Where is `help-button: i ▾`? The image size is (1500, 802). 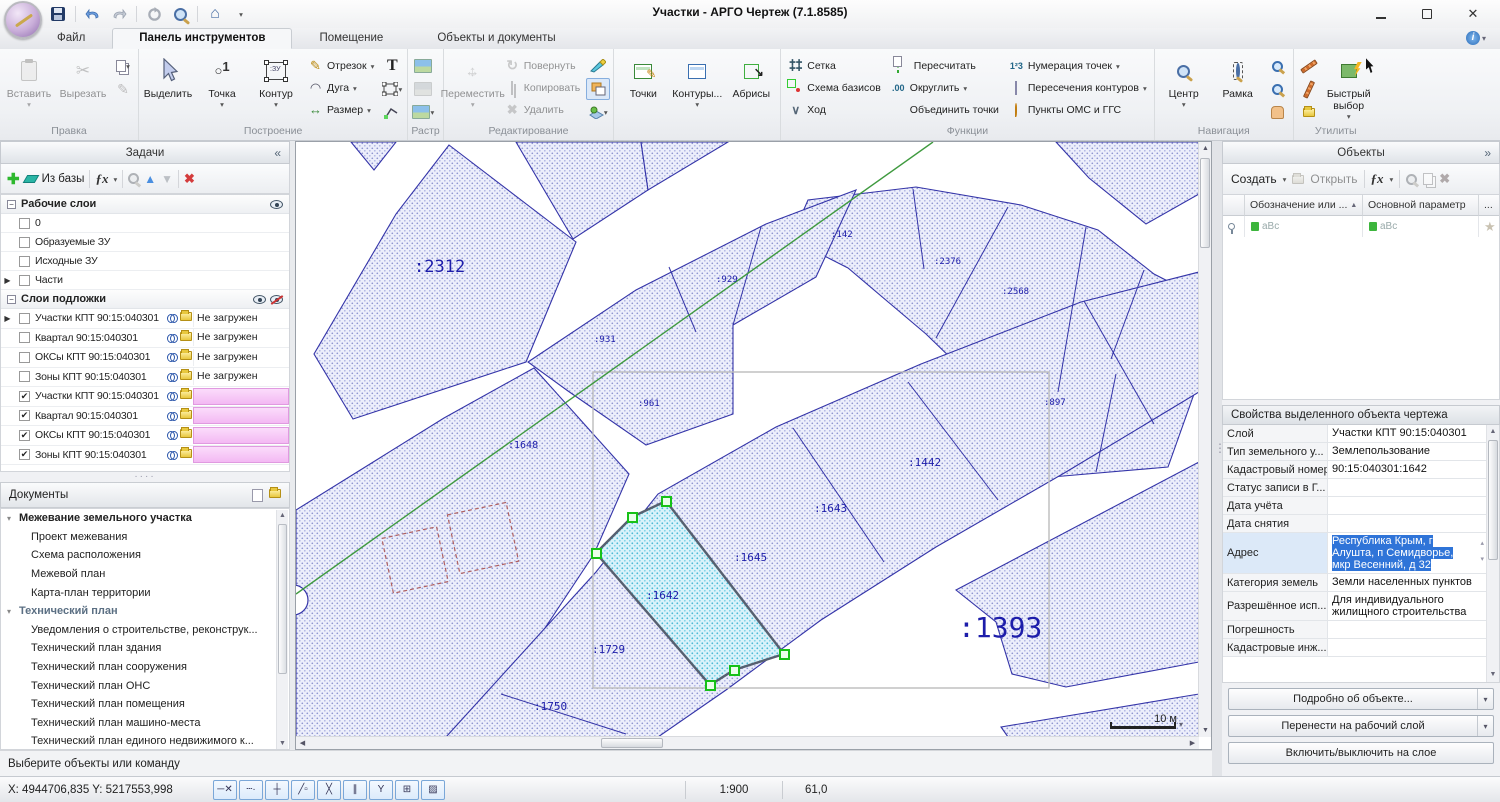
help-button: i ▾ is located at coordinates (1475, 38).